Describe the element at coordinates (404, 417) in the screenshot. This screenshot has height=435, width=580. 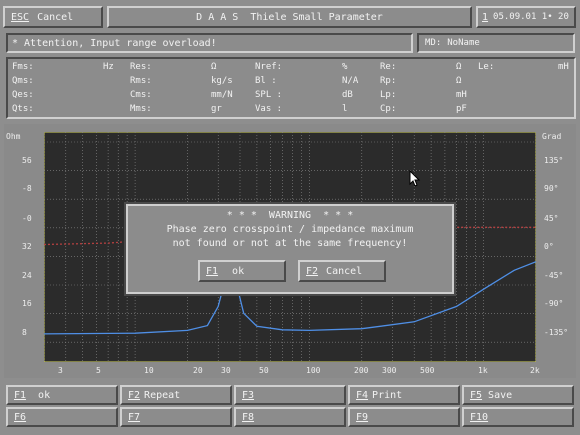
I see `f9-button: F9` at that location.